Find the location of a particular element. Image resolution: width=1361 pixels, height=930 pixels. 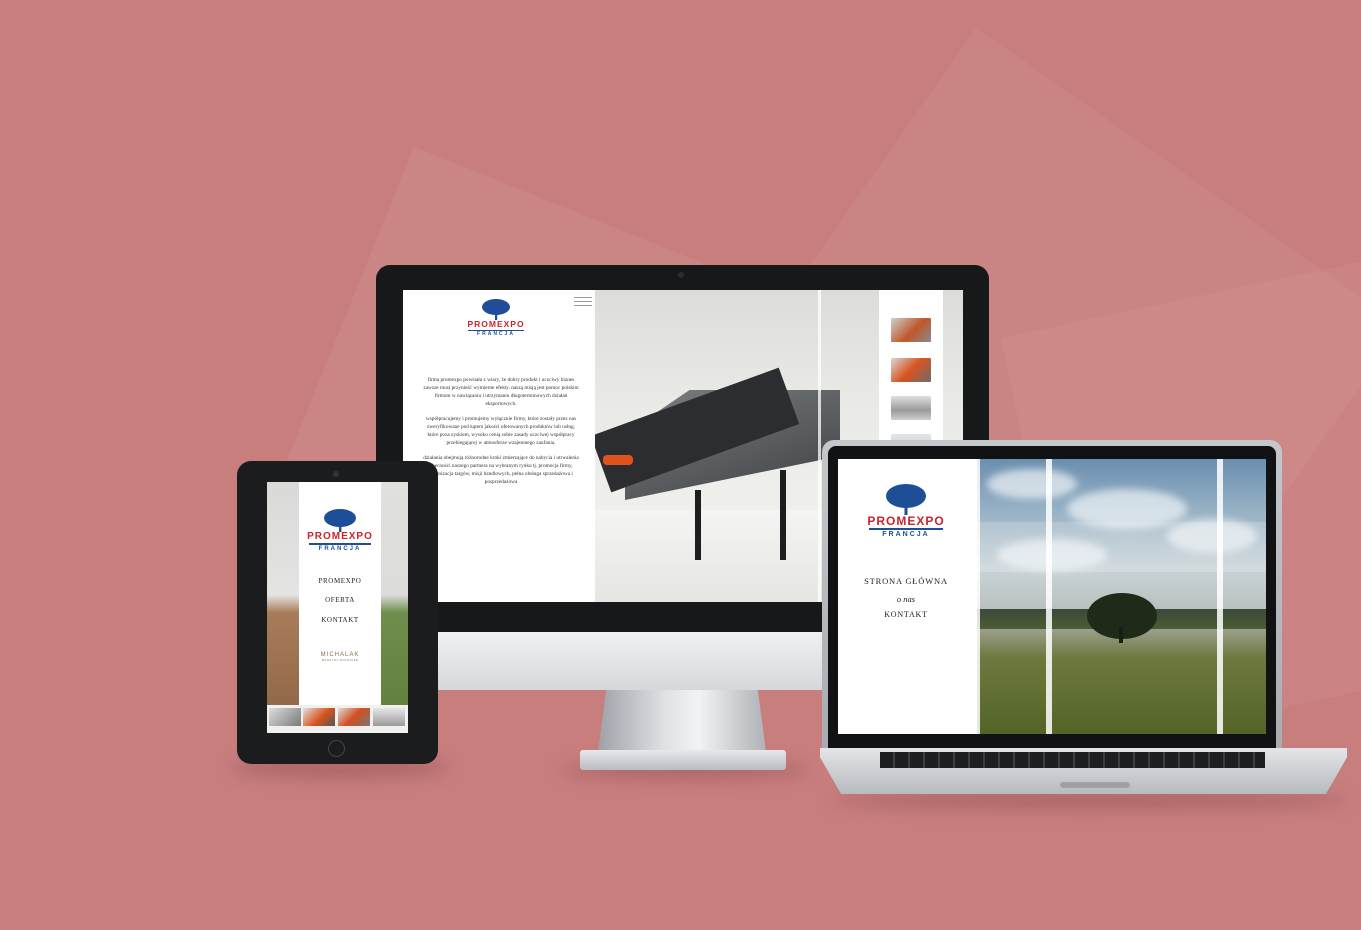

imac-stand-base is located at coordinates (683, 760).